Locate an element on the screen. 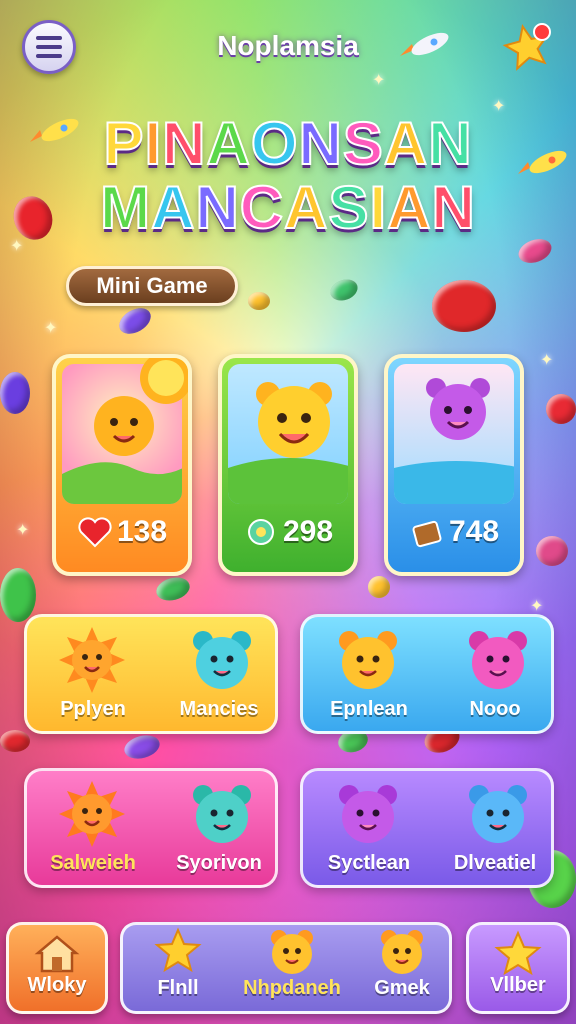 Image resolution: width=576 pixels, height=1024 pixels. star-icon is located at coordinates (178, 950).